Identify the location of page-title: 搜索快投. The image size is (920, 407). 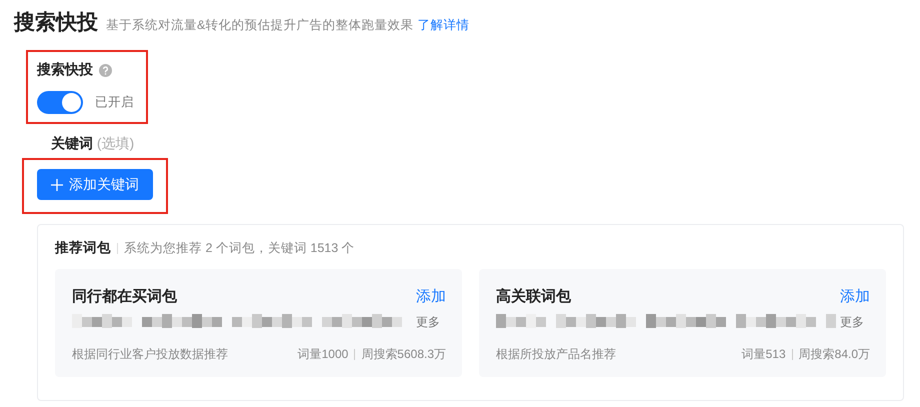
(56, 23).